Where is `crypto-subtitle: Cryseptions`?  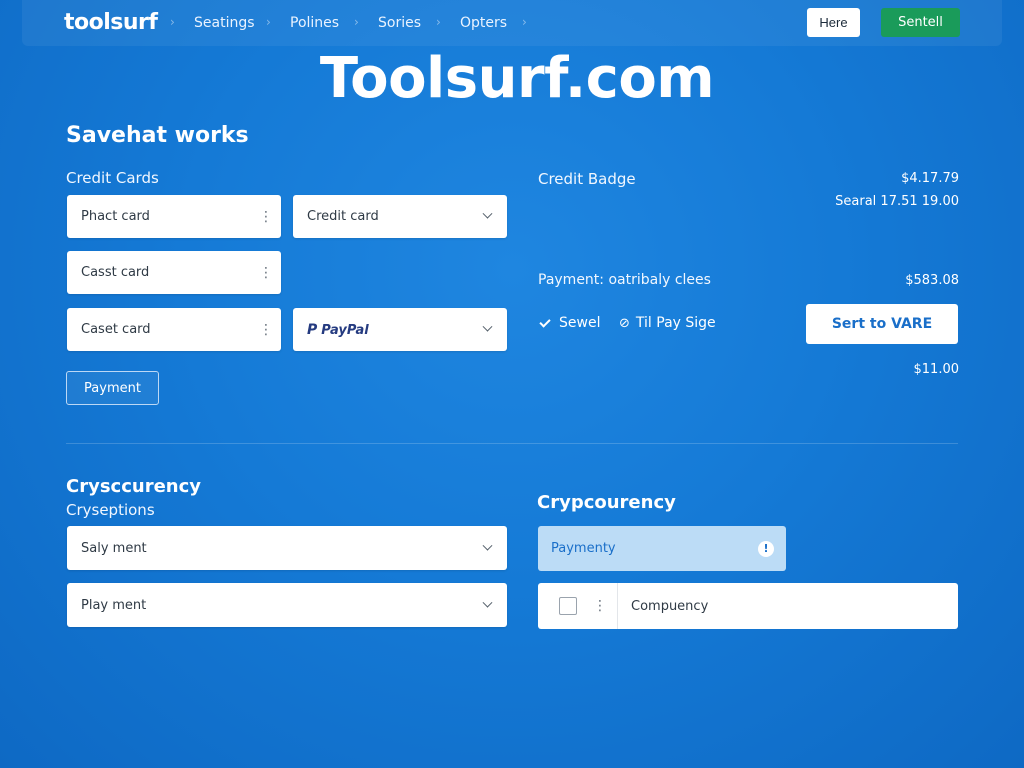
crypto-subtitle: Cryseptions is located at coordinates (110, 510).